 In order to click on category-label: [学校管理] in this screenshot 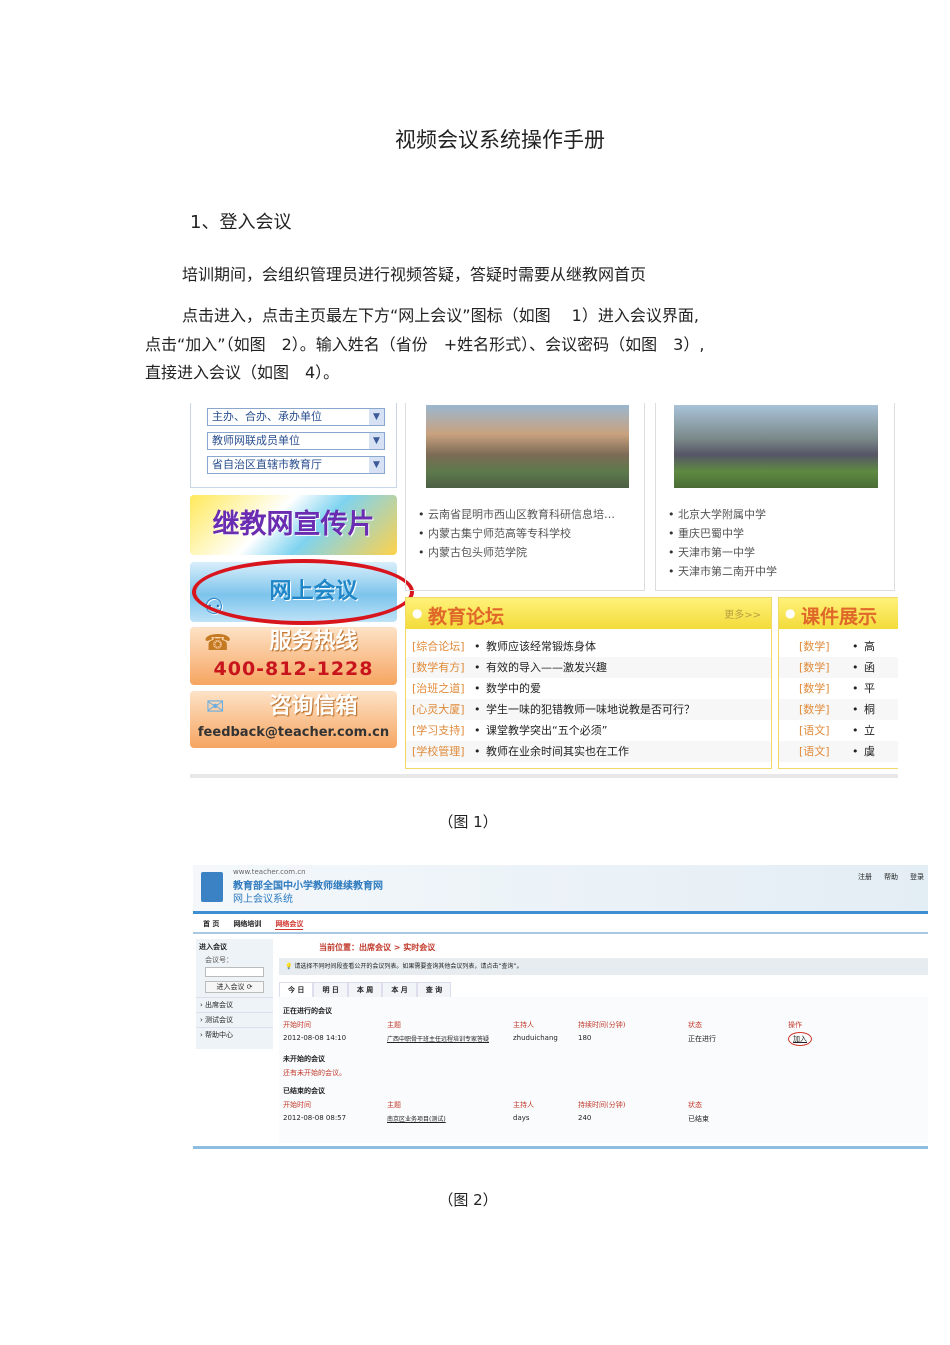, I will do `click(438, 751)`.